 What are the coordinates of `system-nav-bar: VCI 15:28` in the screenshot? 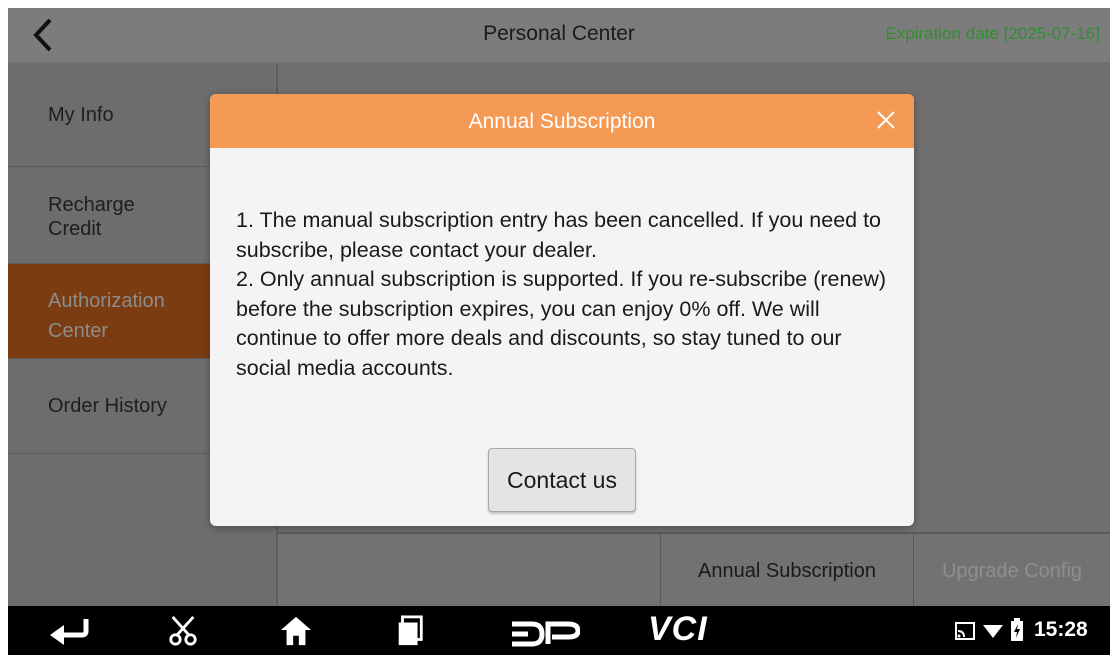 It's located at (559, 630).